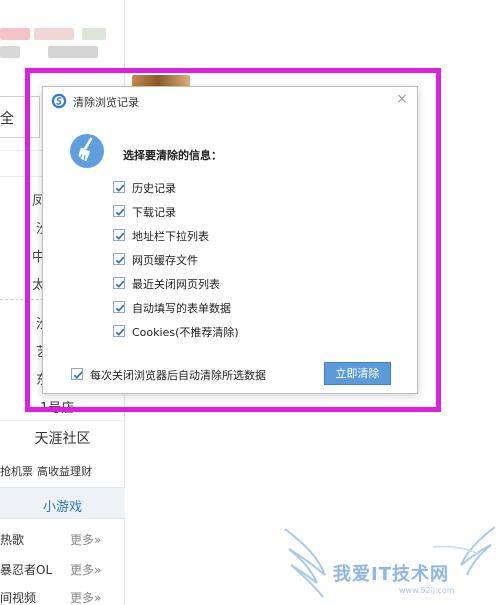 The height and width of the screenshot is (605, 500). I want to click on dialog-title: 清除浏览记录, so click(106, 102).